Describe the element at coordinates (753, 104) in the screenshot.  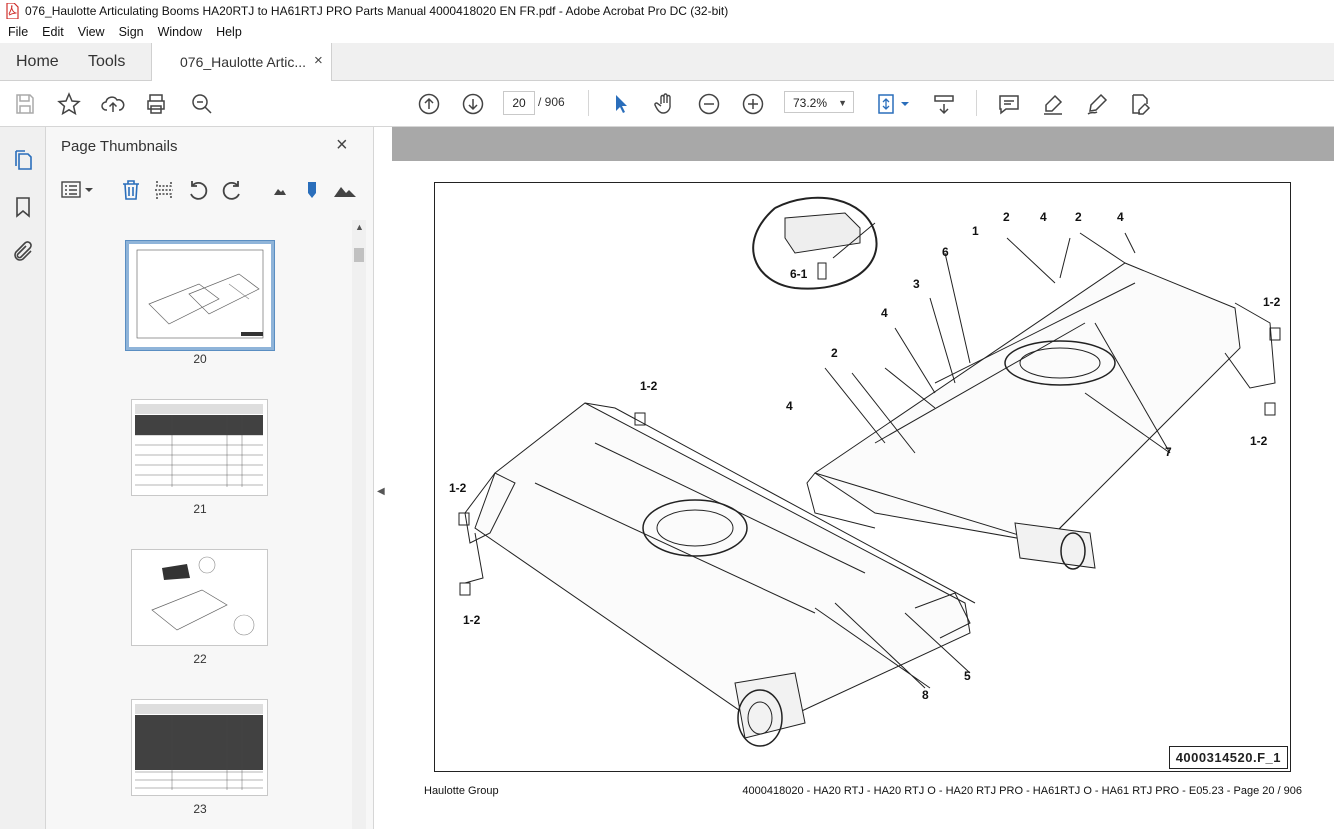
I see `zoom-in-icon` at that location.